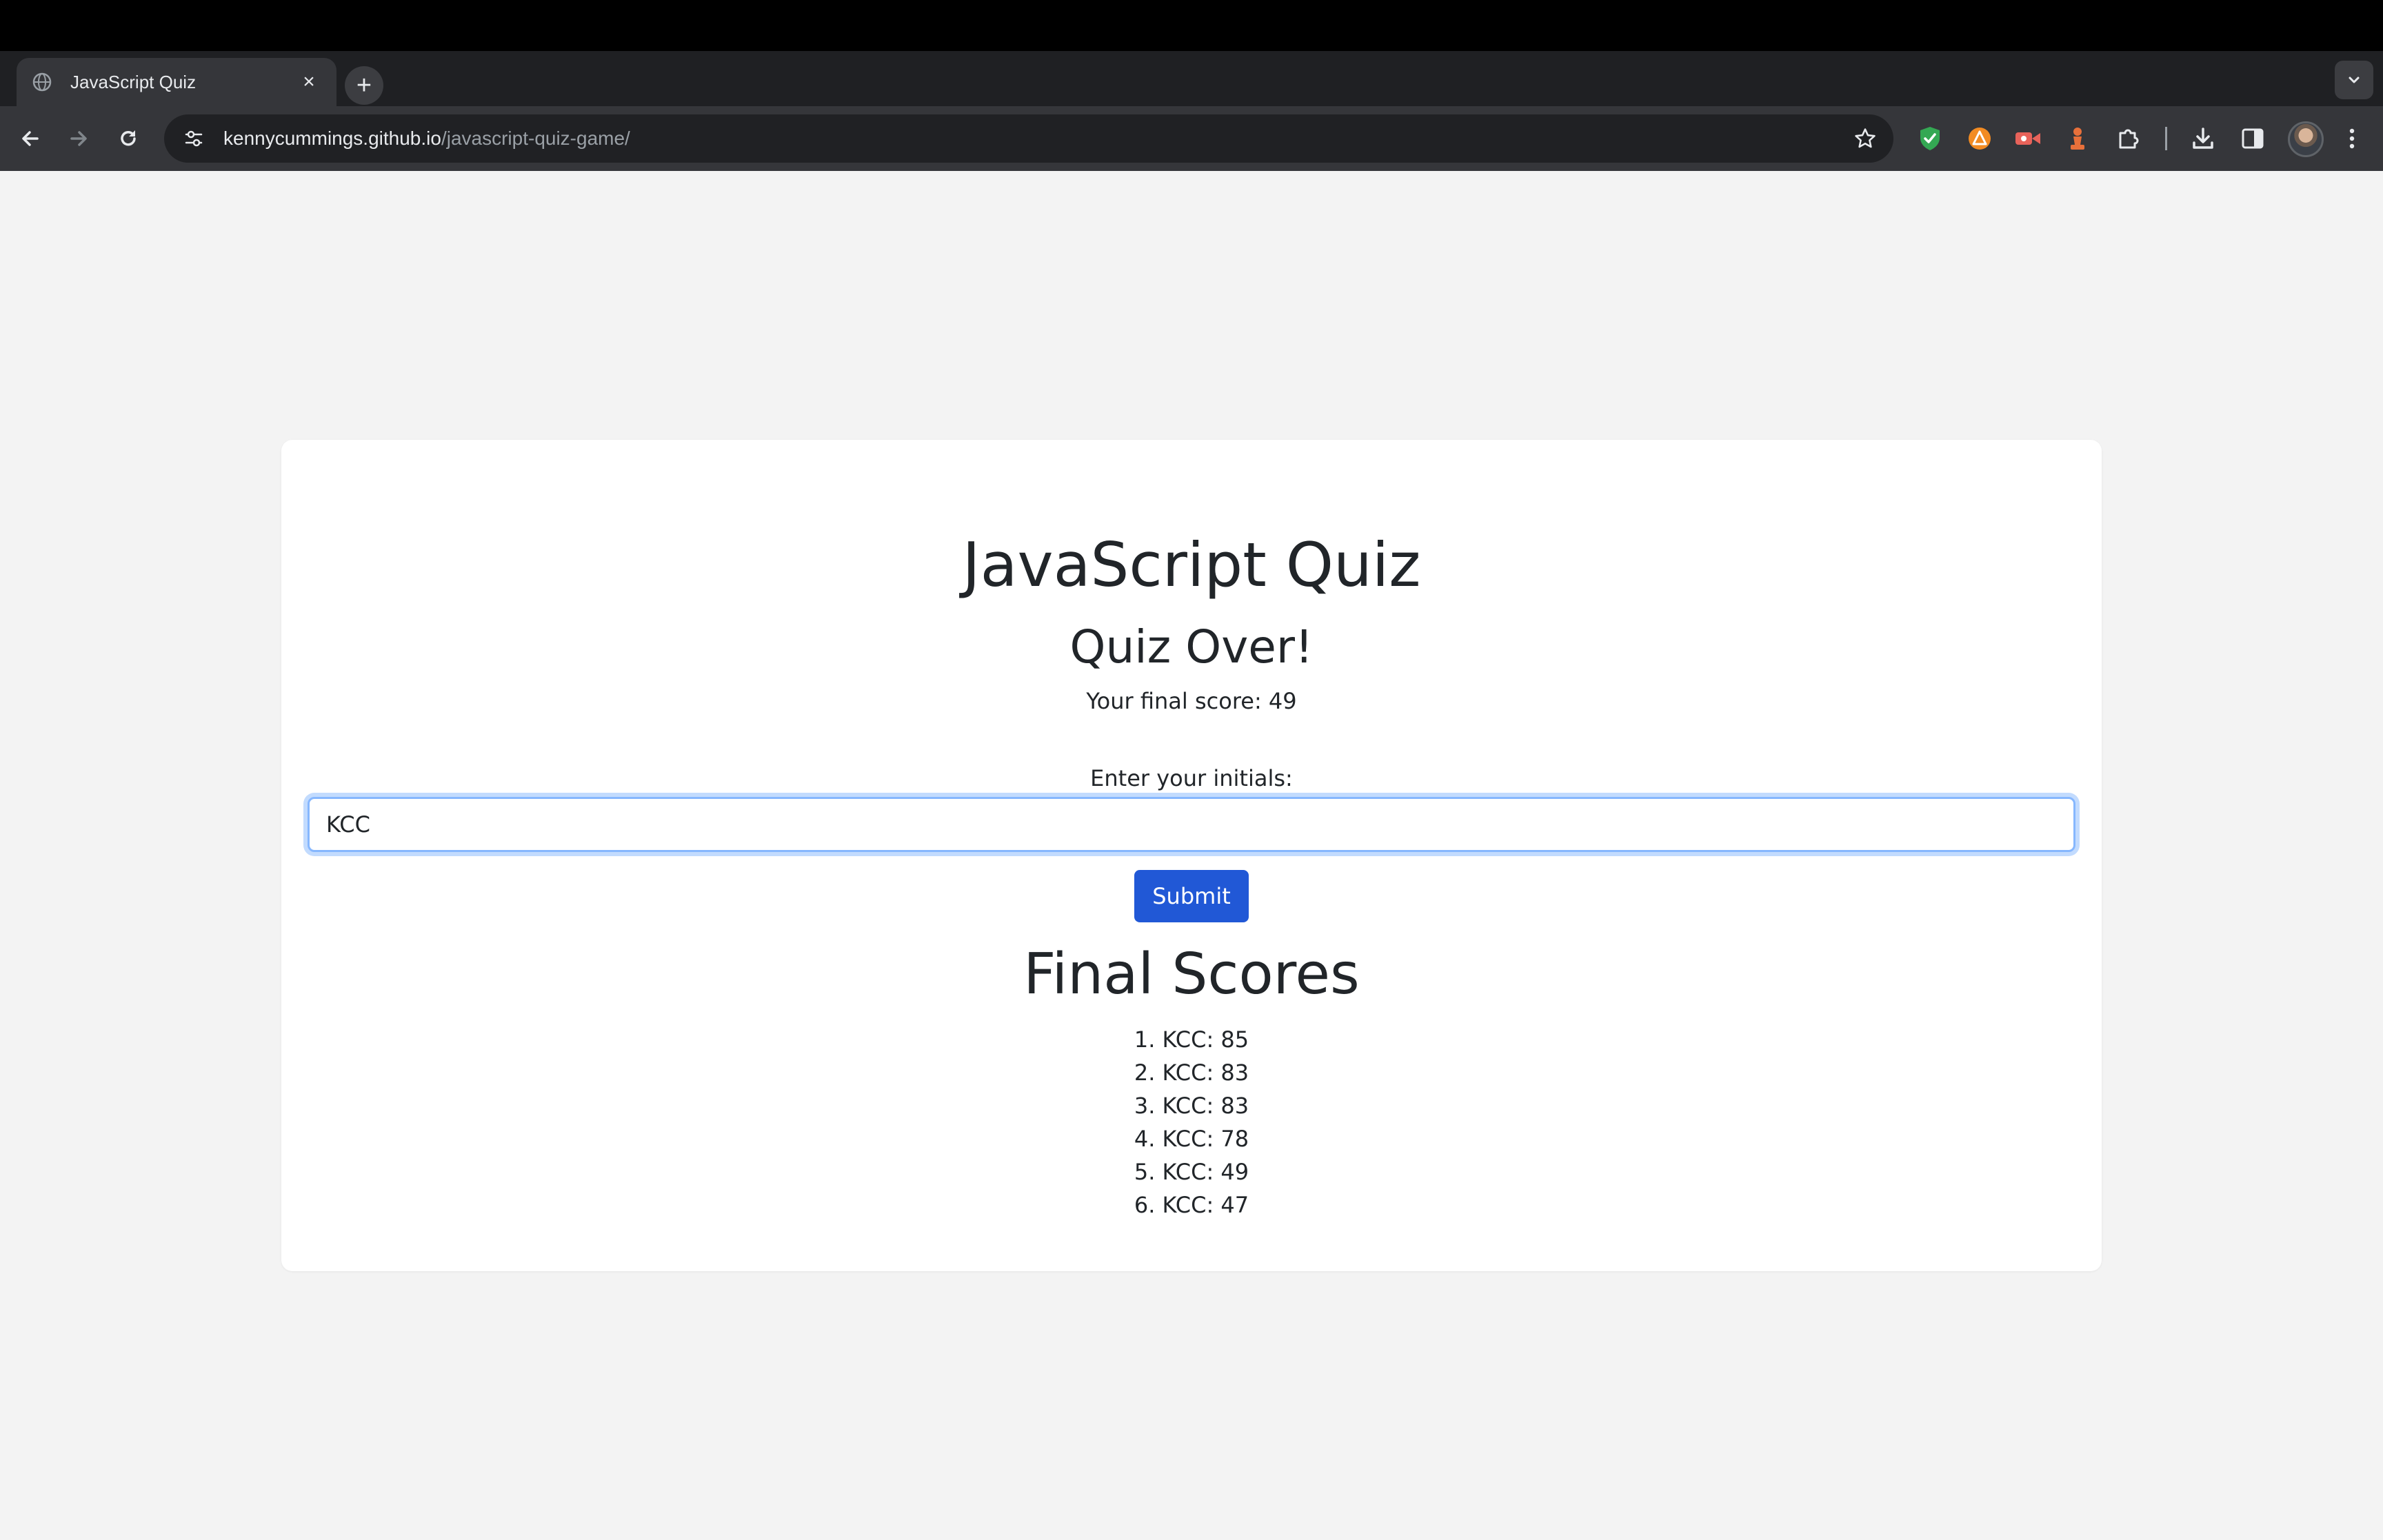 This screenshot has width=2383, height=1540. Describe the element at coordinates (78, 138) in the screenshot. I see `forward-arrow-icon` at that location.